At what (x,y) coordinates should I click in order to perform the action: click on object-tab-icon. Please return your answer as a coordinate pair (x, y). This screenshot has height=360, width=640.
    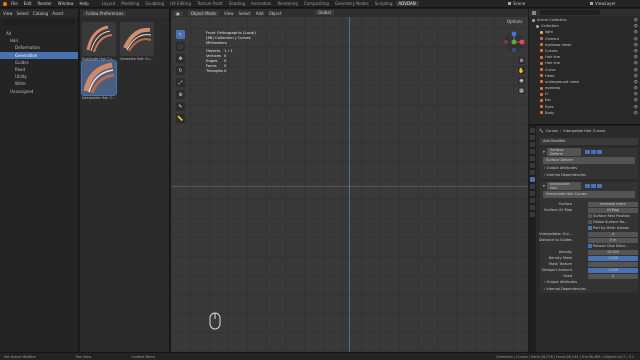
    Looking at the image, I should click on (532, 172).